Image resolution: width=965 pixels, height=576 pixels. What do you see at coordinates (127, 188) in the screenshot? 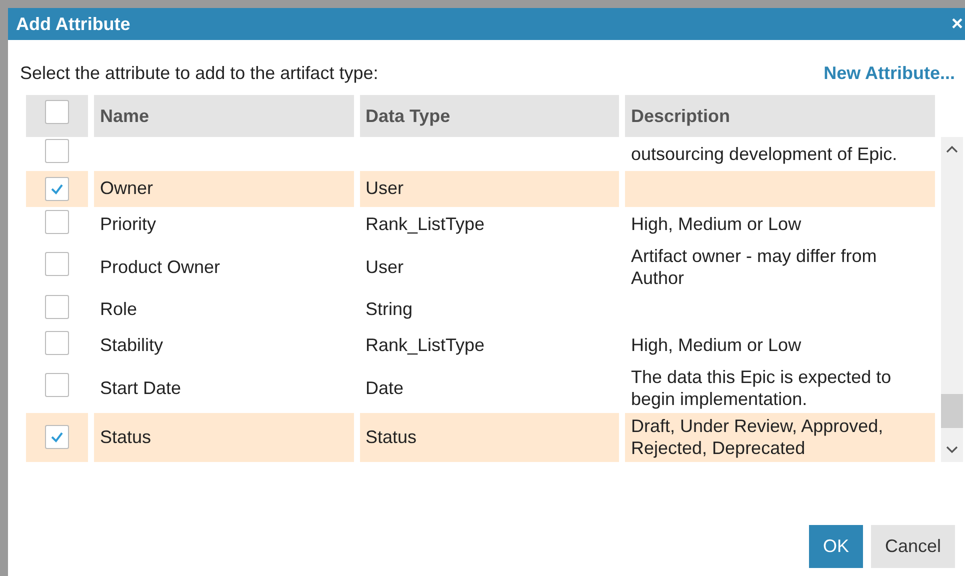
I see `attribute-name: Owner` at bounding box center [127, 188].